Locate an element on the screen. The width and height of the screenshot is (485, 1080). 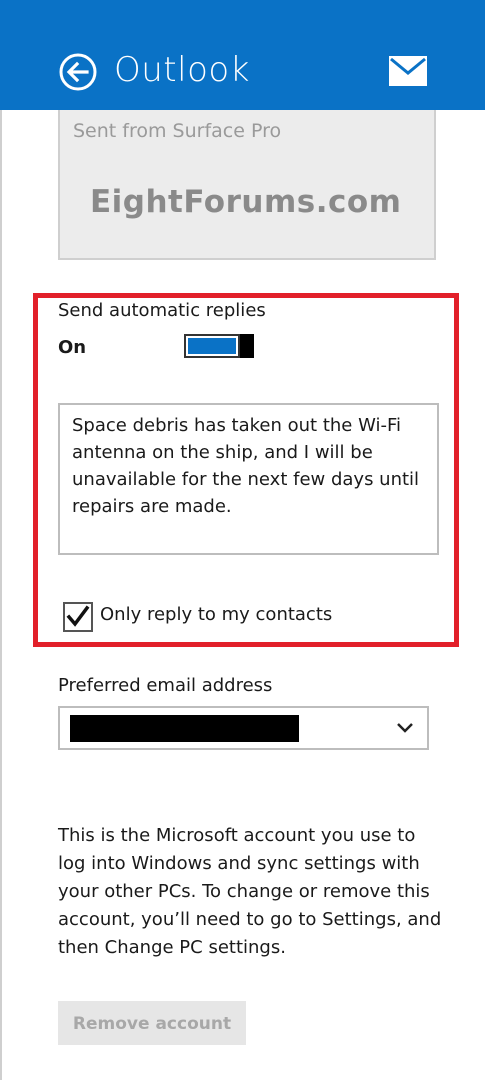
pane-left-edge is located at coordinates (1, 595).